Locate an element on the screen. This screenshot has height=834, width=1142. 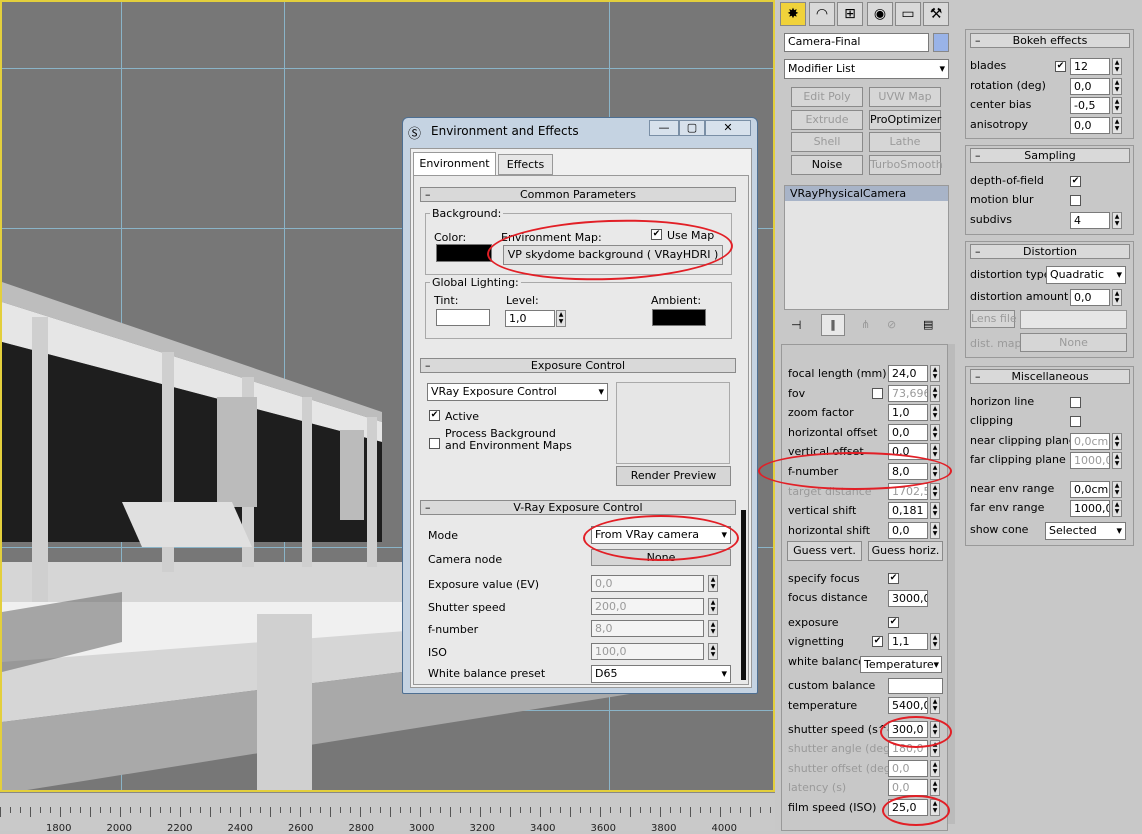
near-clip-field: 0,0cm is located at coordinates (1090, 441).